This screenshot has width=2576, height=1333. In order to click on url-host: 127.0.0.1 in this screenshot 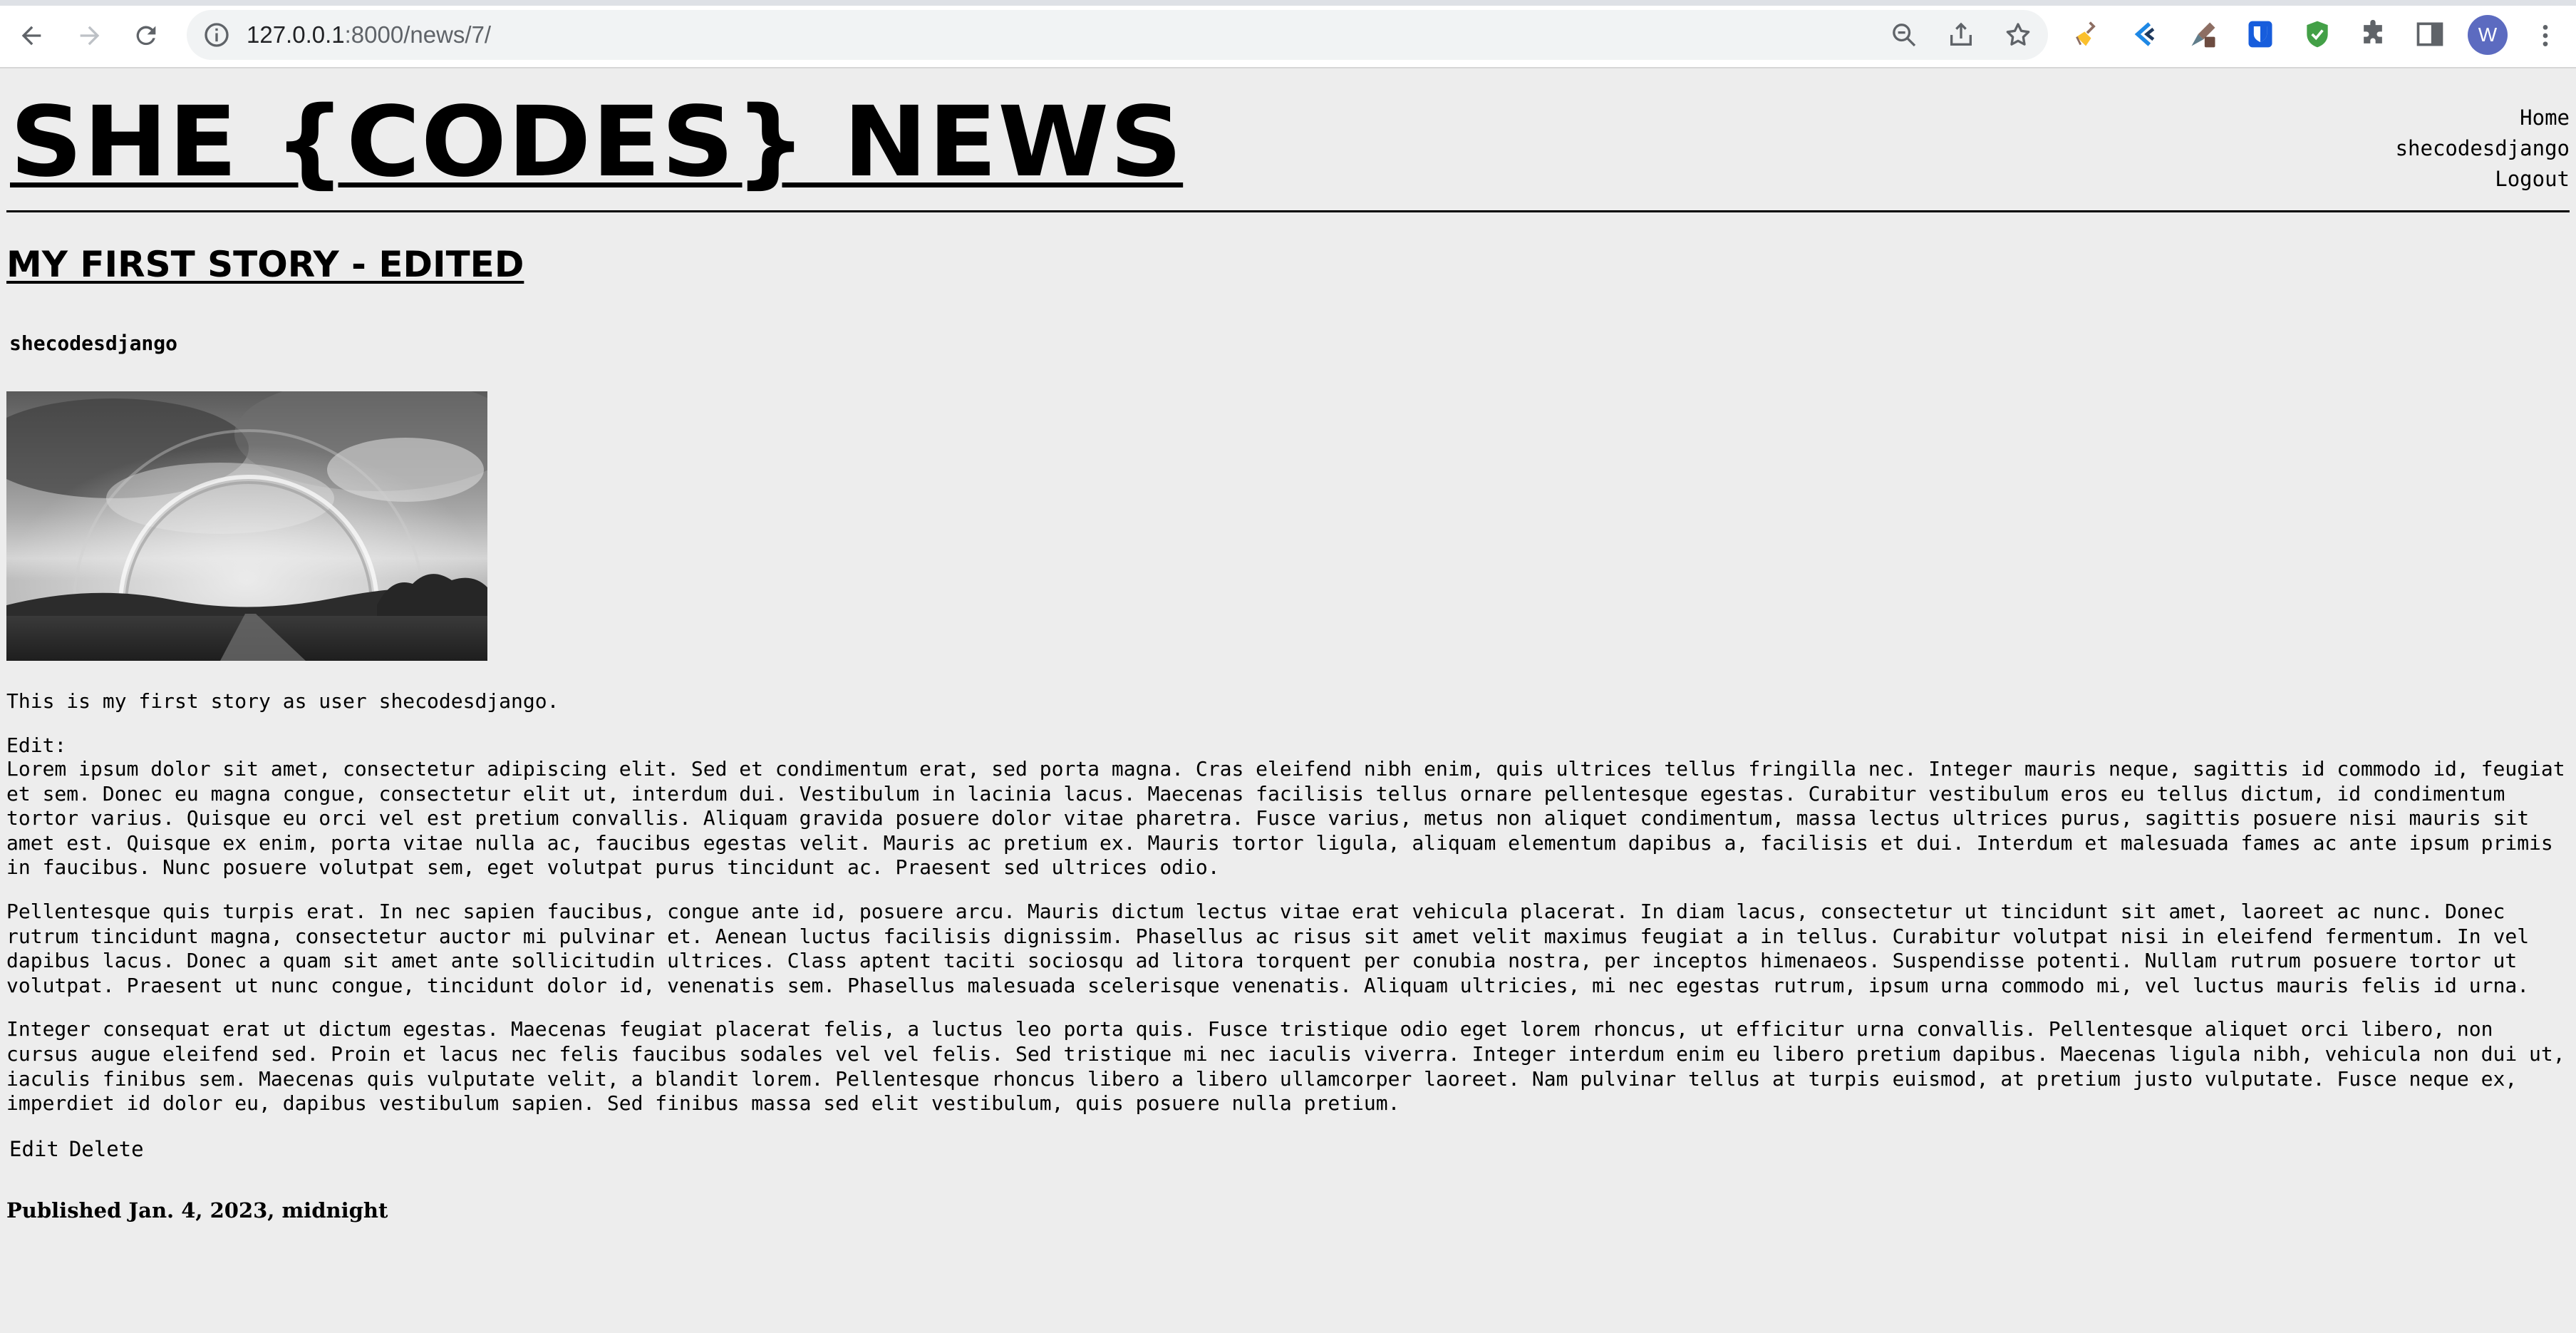, I will do `click(296, 35)`.